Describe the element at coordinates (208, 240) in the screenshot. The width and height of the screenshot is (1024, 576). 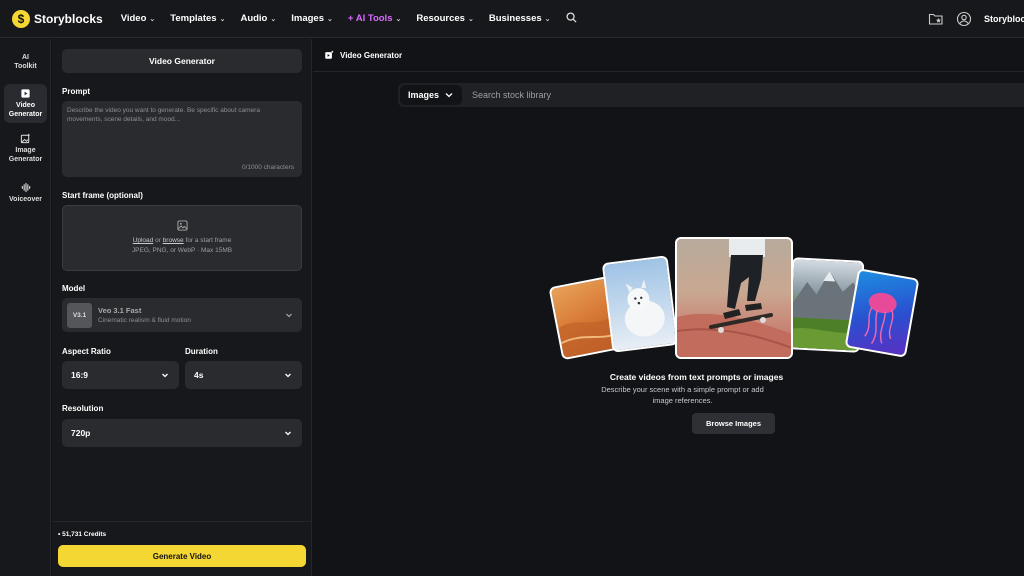
I see `upload-suffix-text: for a start frame` at that location.